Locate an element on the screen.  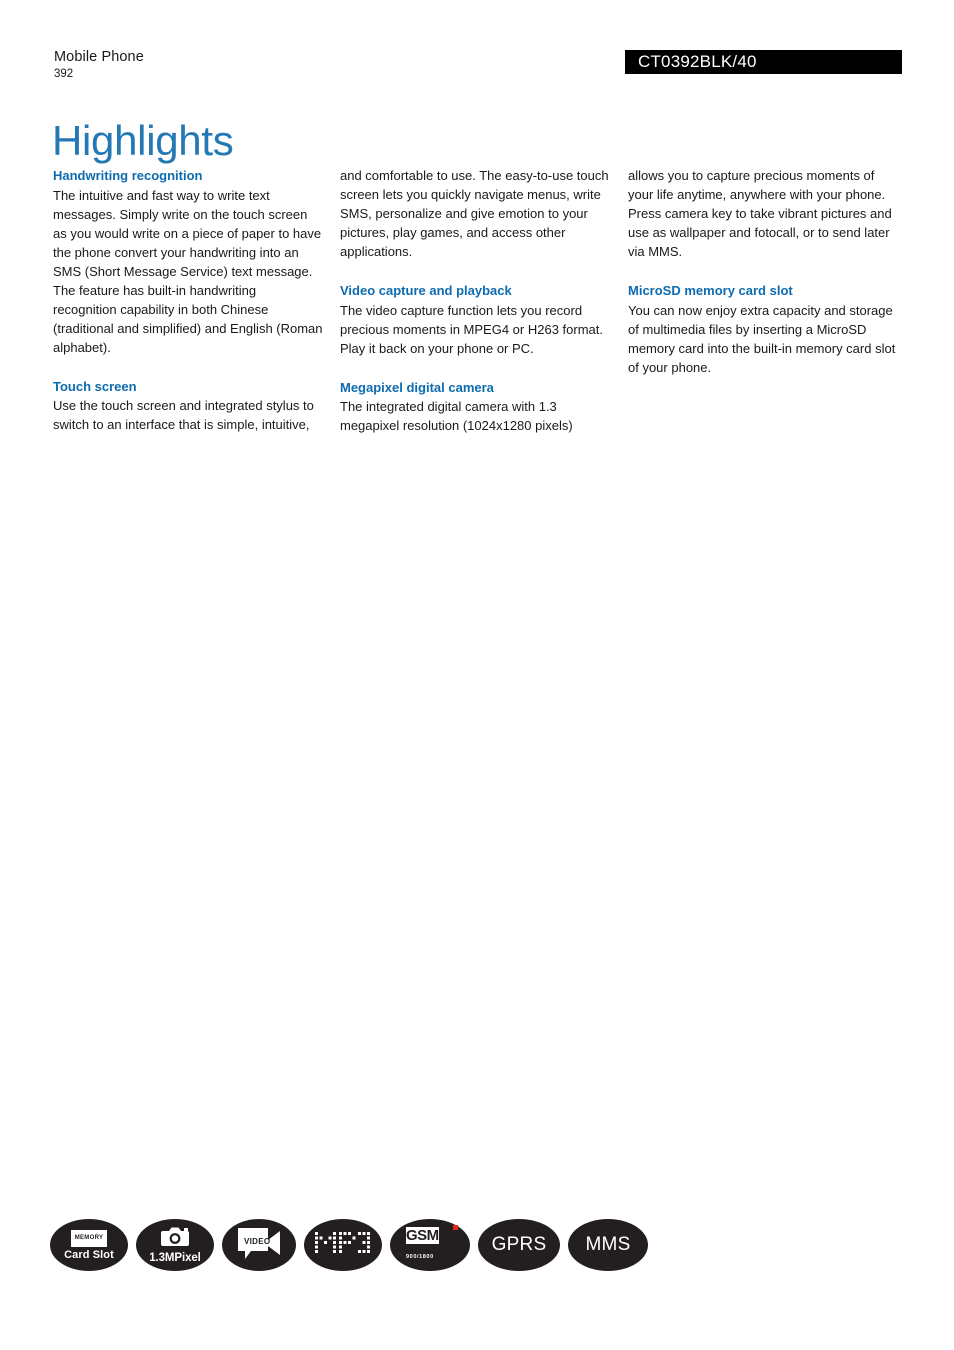
section-heading: Handwriting recognition is located at coordinates (128, 175).